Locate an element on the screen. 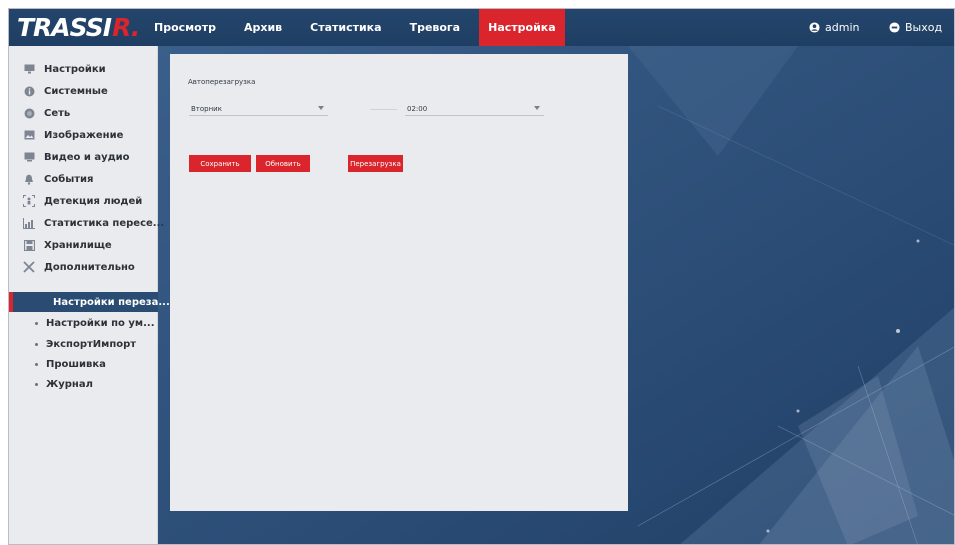 The height and width of the screenshot is (545, 955). sidebar-subitem-firmware: Прошивка is located at coordinates (83, 364).